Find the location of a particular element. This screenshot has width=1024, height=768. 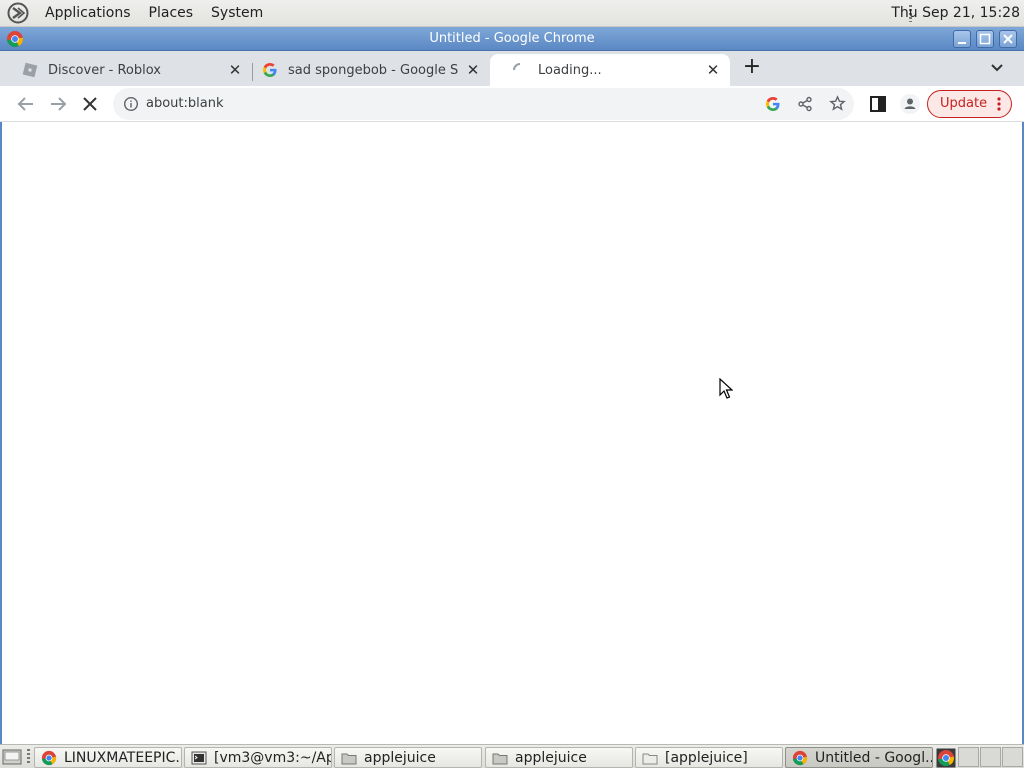

taskbar-item-folder-applejuice-3: [applejuice] is located at coordinates (709, 757).